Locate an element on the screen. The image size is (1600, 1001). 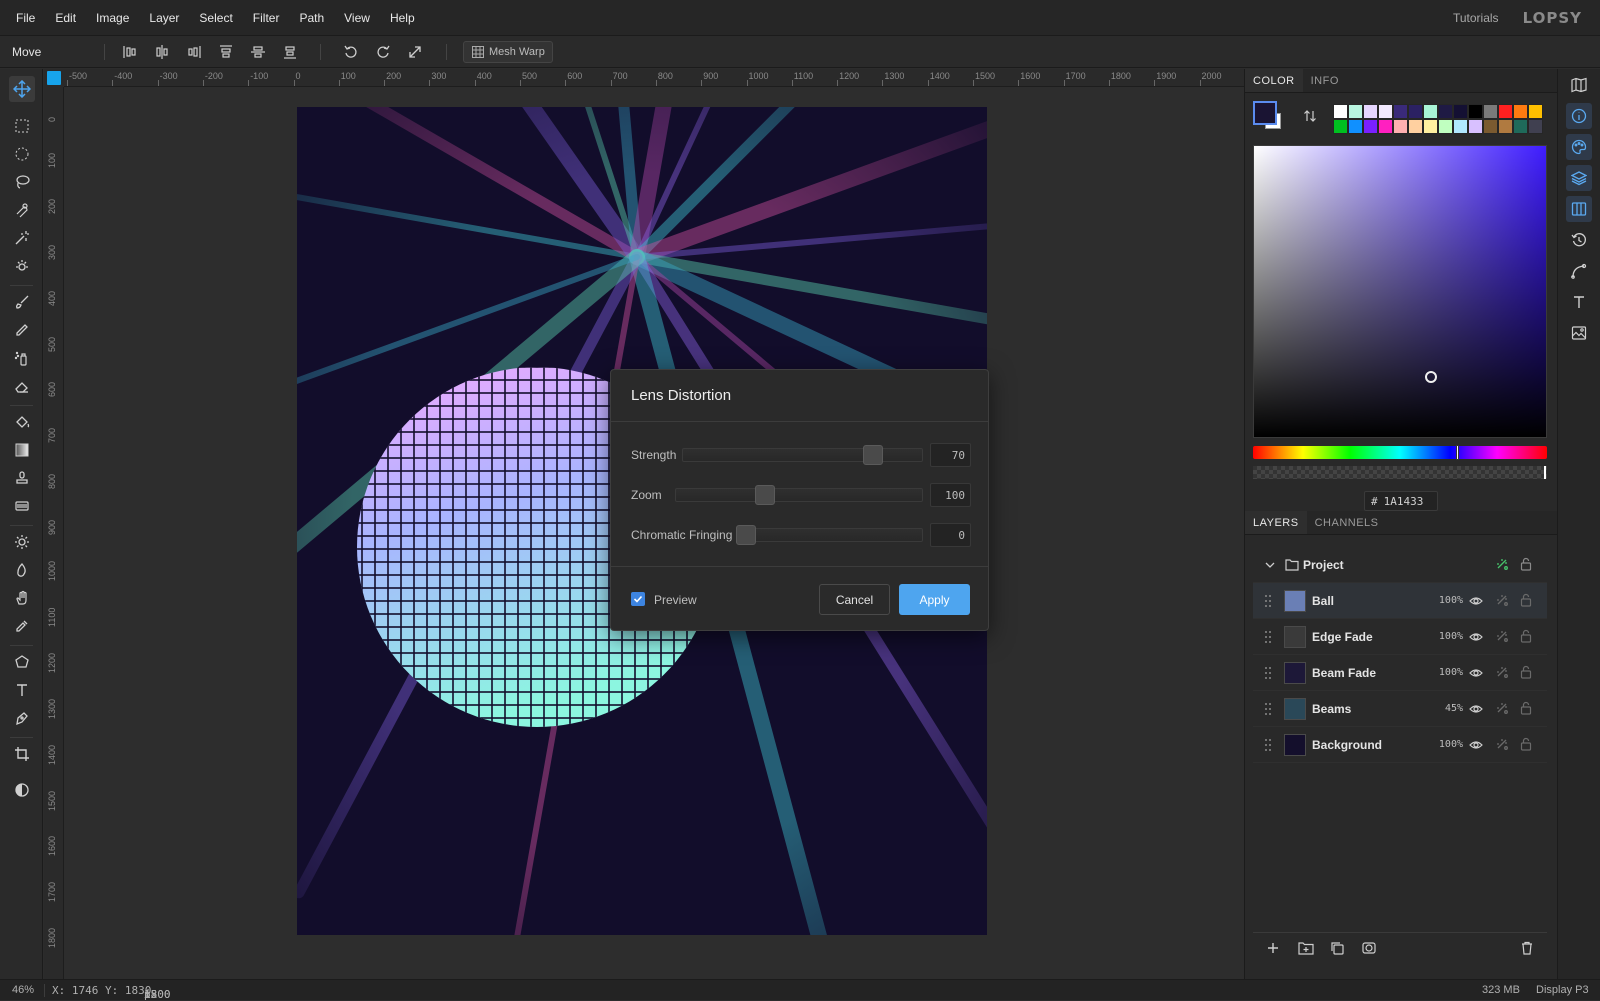
channels-icon is located at coordinates (1579, 209).